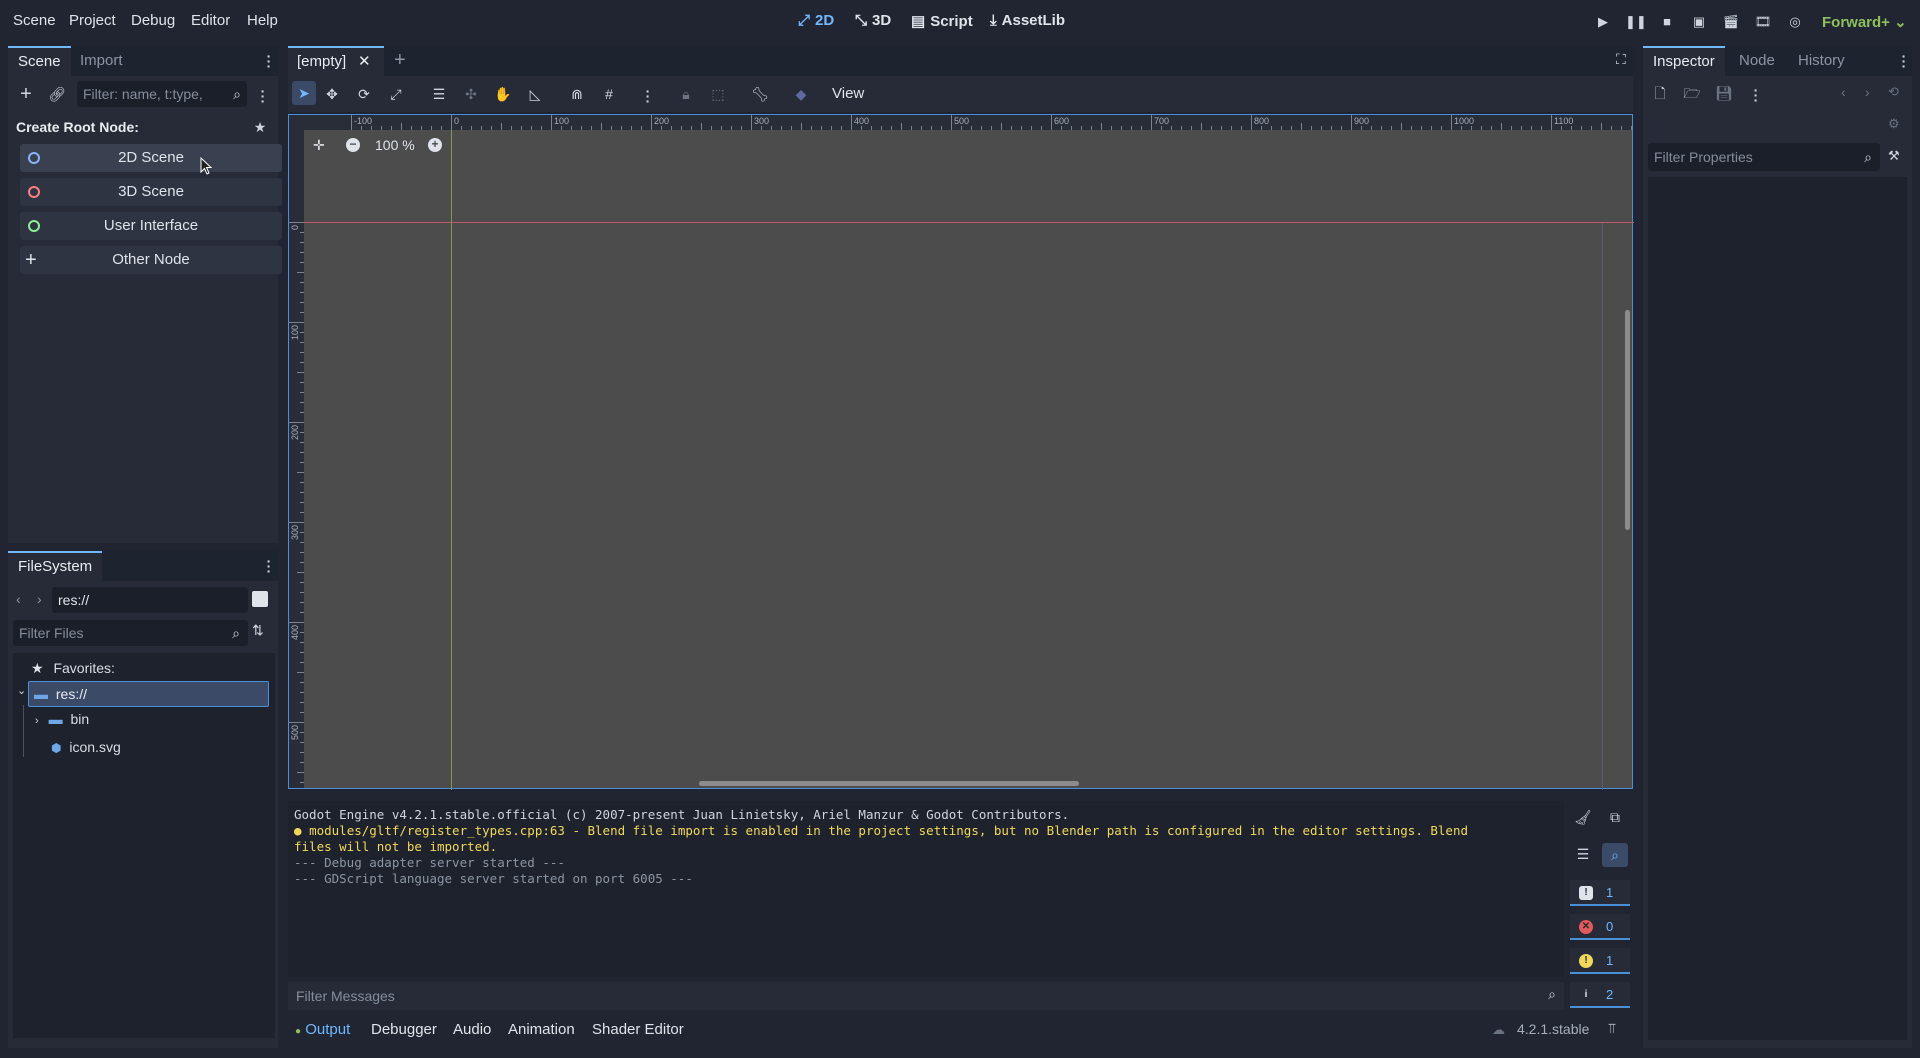  Describe the element at coordinates (1904, 61) in the screenshot. I see `inspector-menu-icon: · · ·` at that location.